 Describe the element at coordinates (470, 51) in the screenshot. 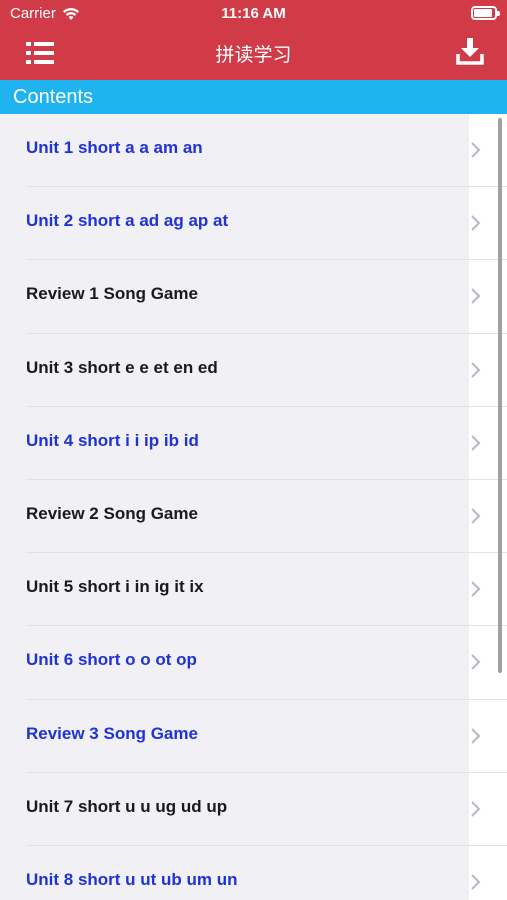

I see `download-icon` at that location.